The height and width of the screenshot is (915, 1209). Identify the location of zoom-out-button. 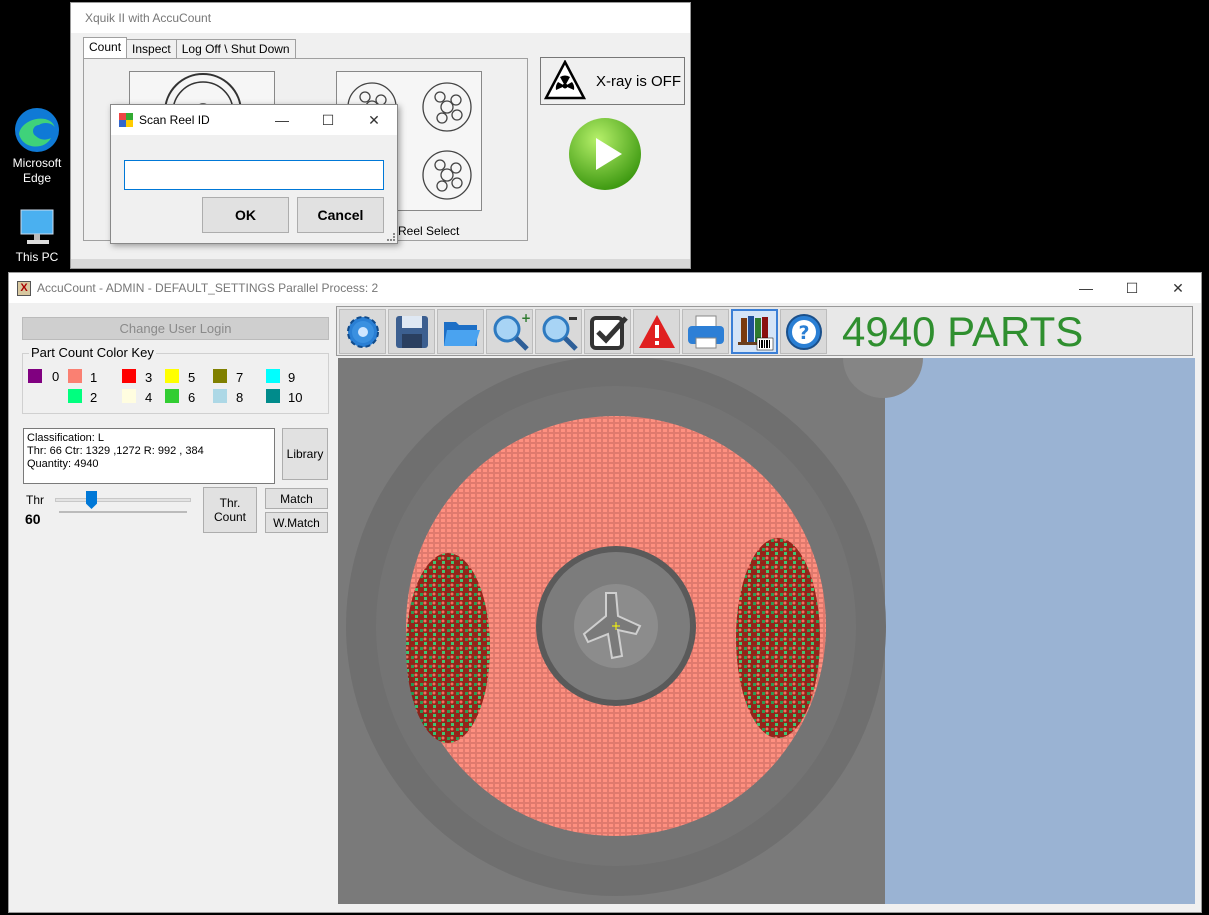
(558, 331).